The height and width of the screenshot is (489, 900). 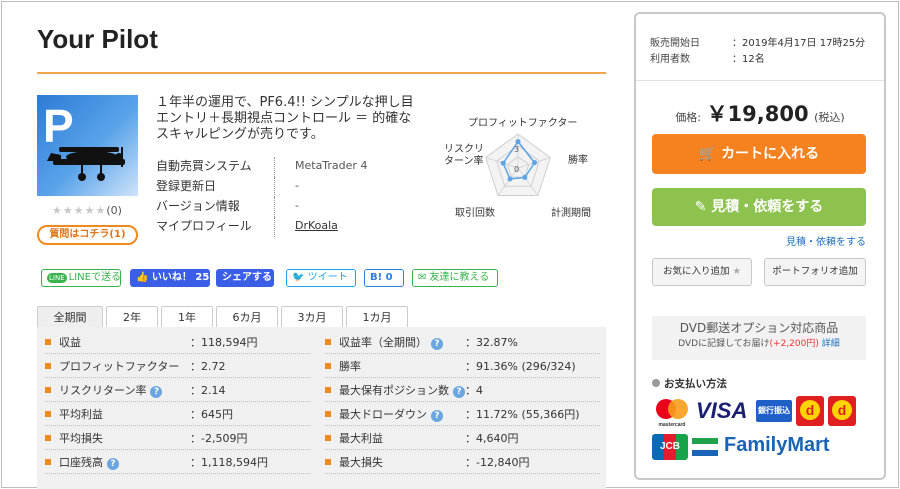 I want to click on spec-row: マイプロフィール DrKoala, so click(x=288, y=227).